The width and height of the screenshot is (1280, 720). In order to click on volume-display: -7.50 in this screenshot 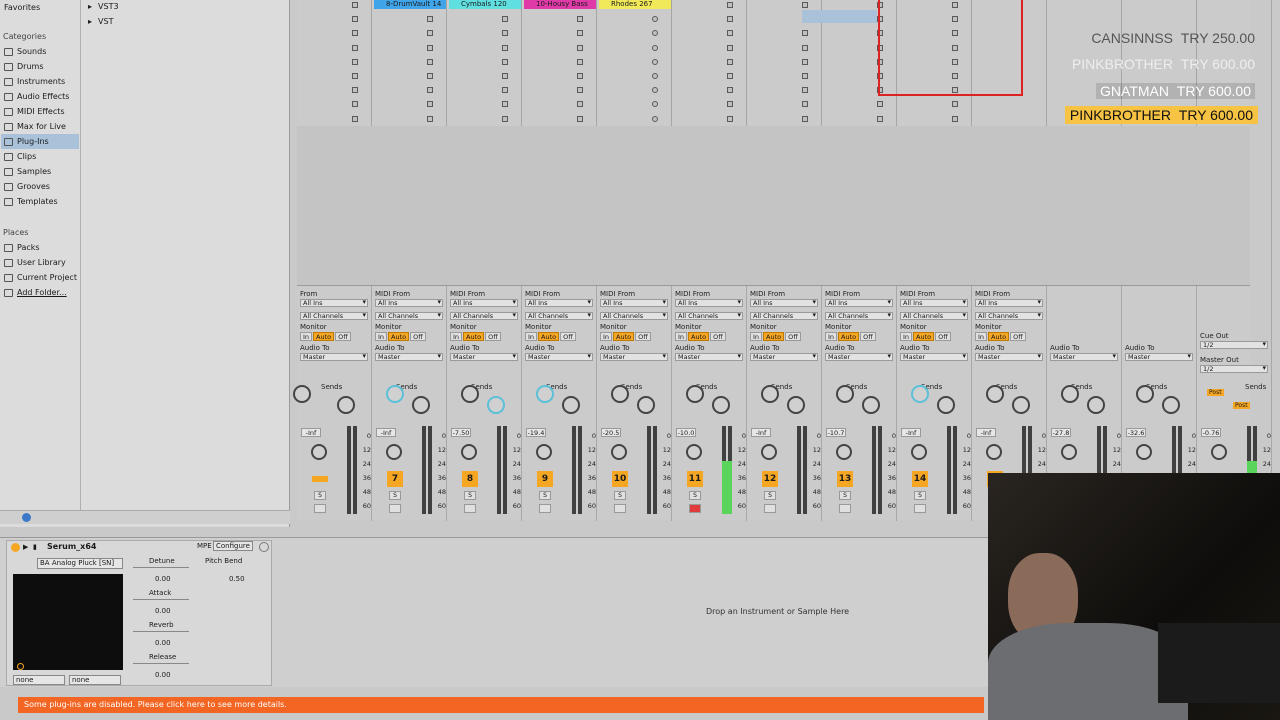, I will do `click(461, 432)`.